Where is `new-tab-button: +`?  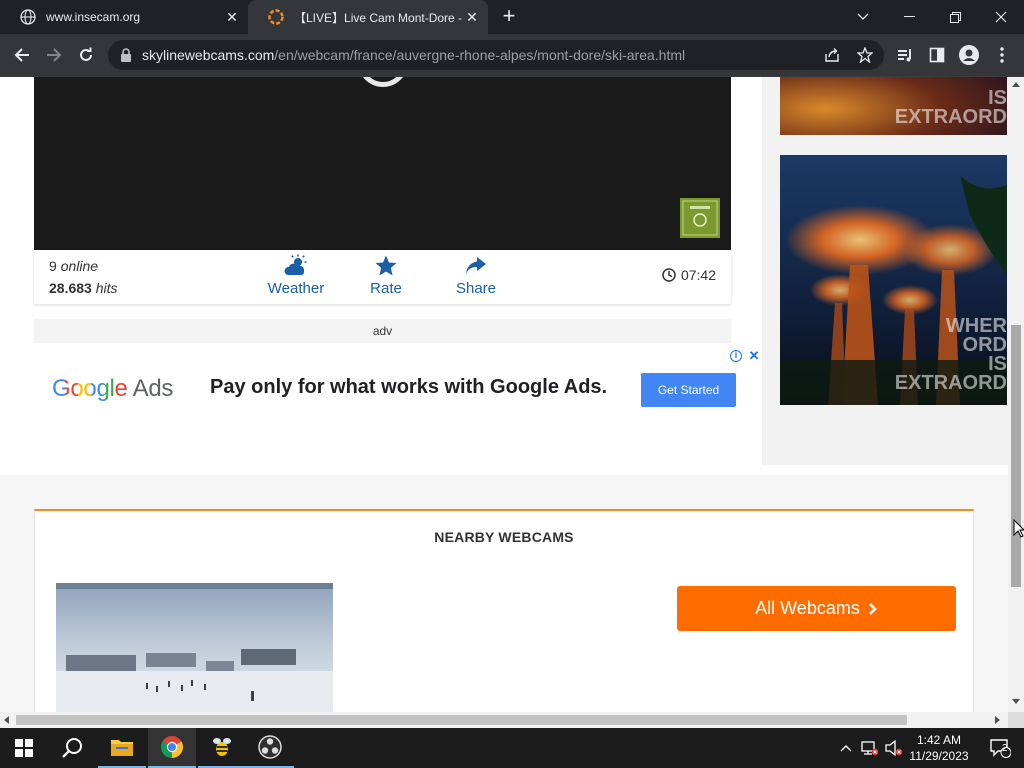 new-tab-button: + is located at coordinates (509, 16).